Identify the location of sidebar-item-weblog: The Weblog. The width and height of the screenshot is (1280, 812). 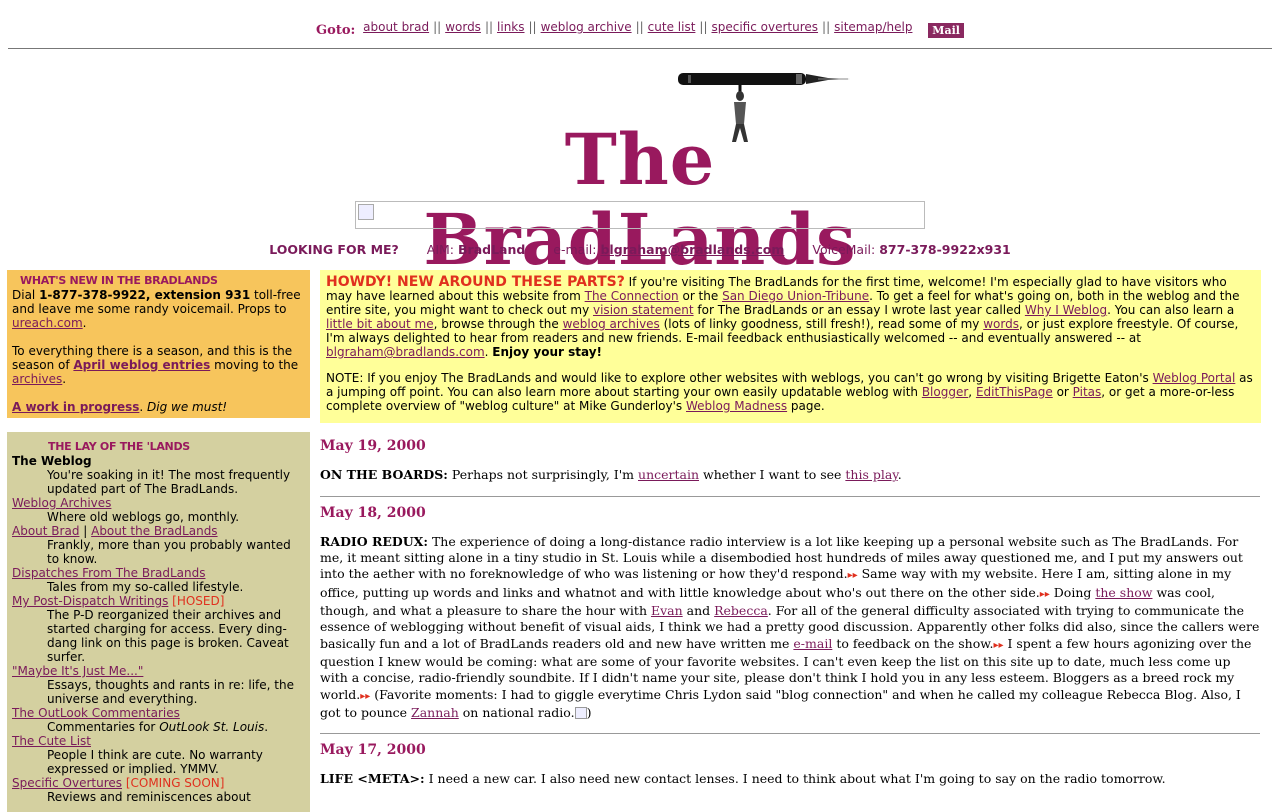
(52, 461).